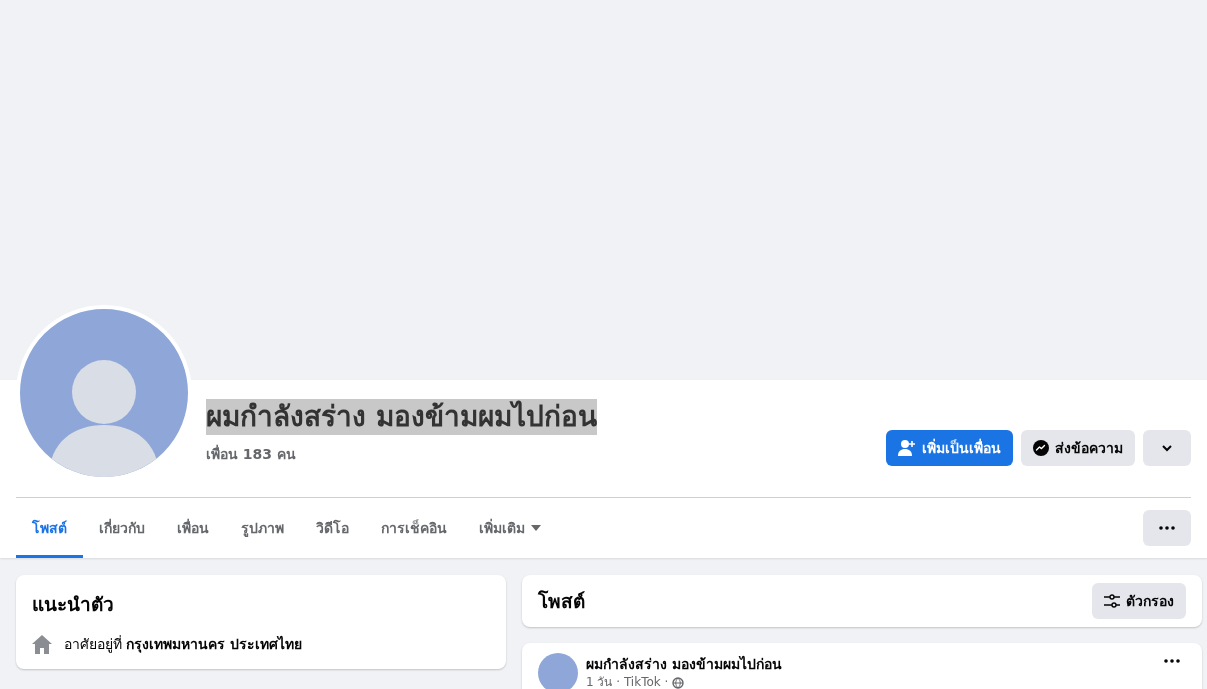 The height and width of the screenshot is (689, 1207). I want to click on globe-icon, so click(678, 682).